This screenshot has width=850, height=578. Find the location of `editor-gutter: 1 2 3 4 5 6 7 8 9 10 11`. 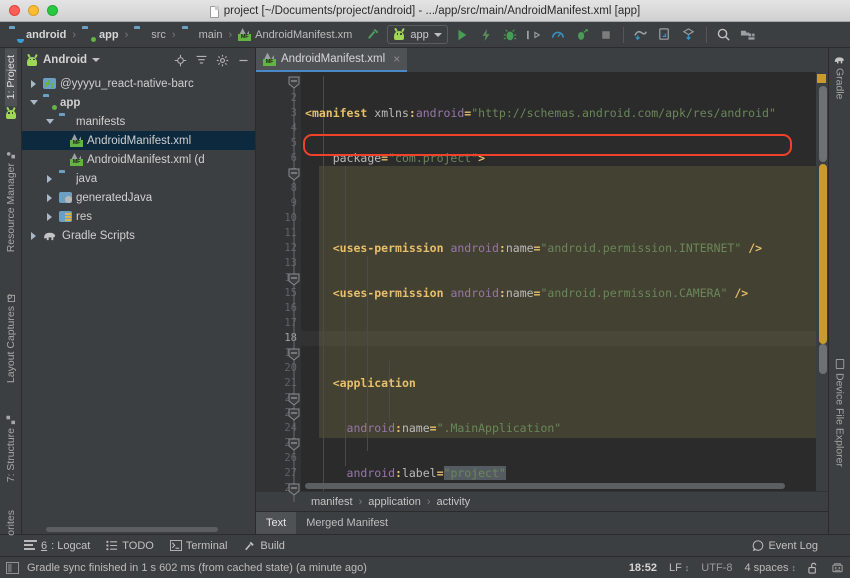

editor-gutter: 1 2 3 4 5 6 7 8 9 10 11 is located at coordinates (278, 287).